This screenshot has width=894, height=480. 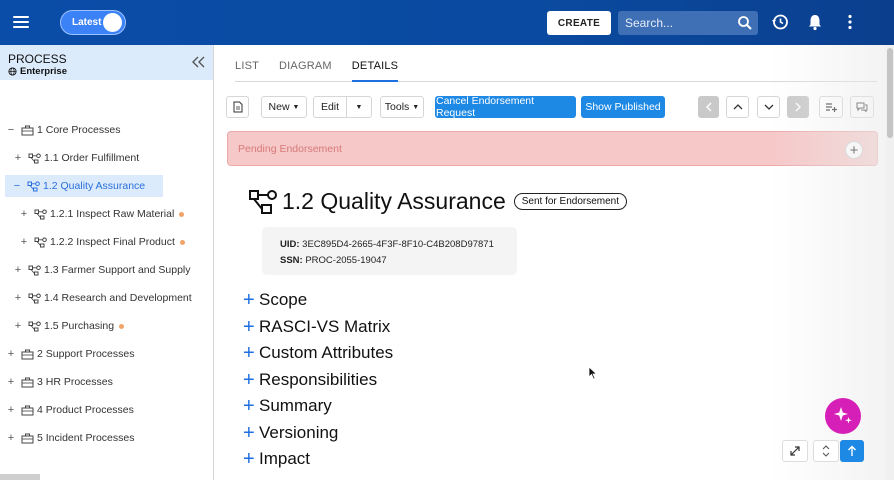 I want to click on status-badge: Sent for Endorsement, so click(x=570, y=201).